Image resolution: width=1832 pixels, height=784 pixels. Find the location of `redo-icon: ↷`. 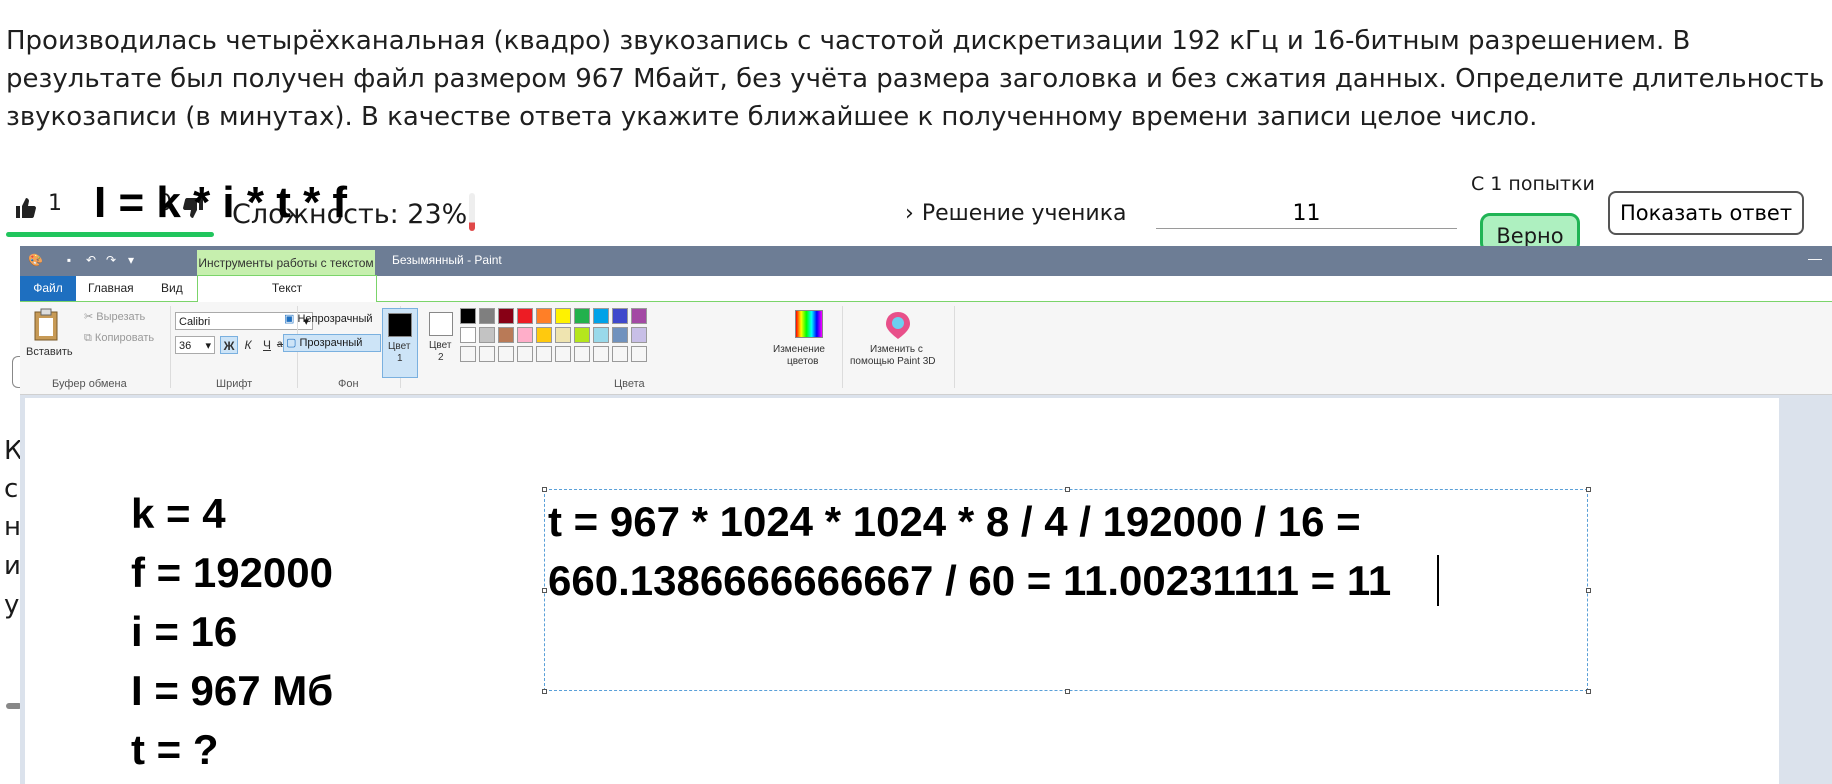

redo-icon: ↷ is located at coordinates (111, 260).